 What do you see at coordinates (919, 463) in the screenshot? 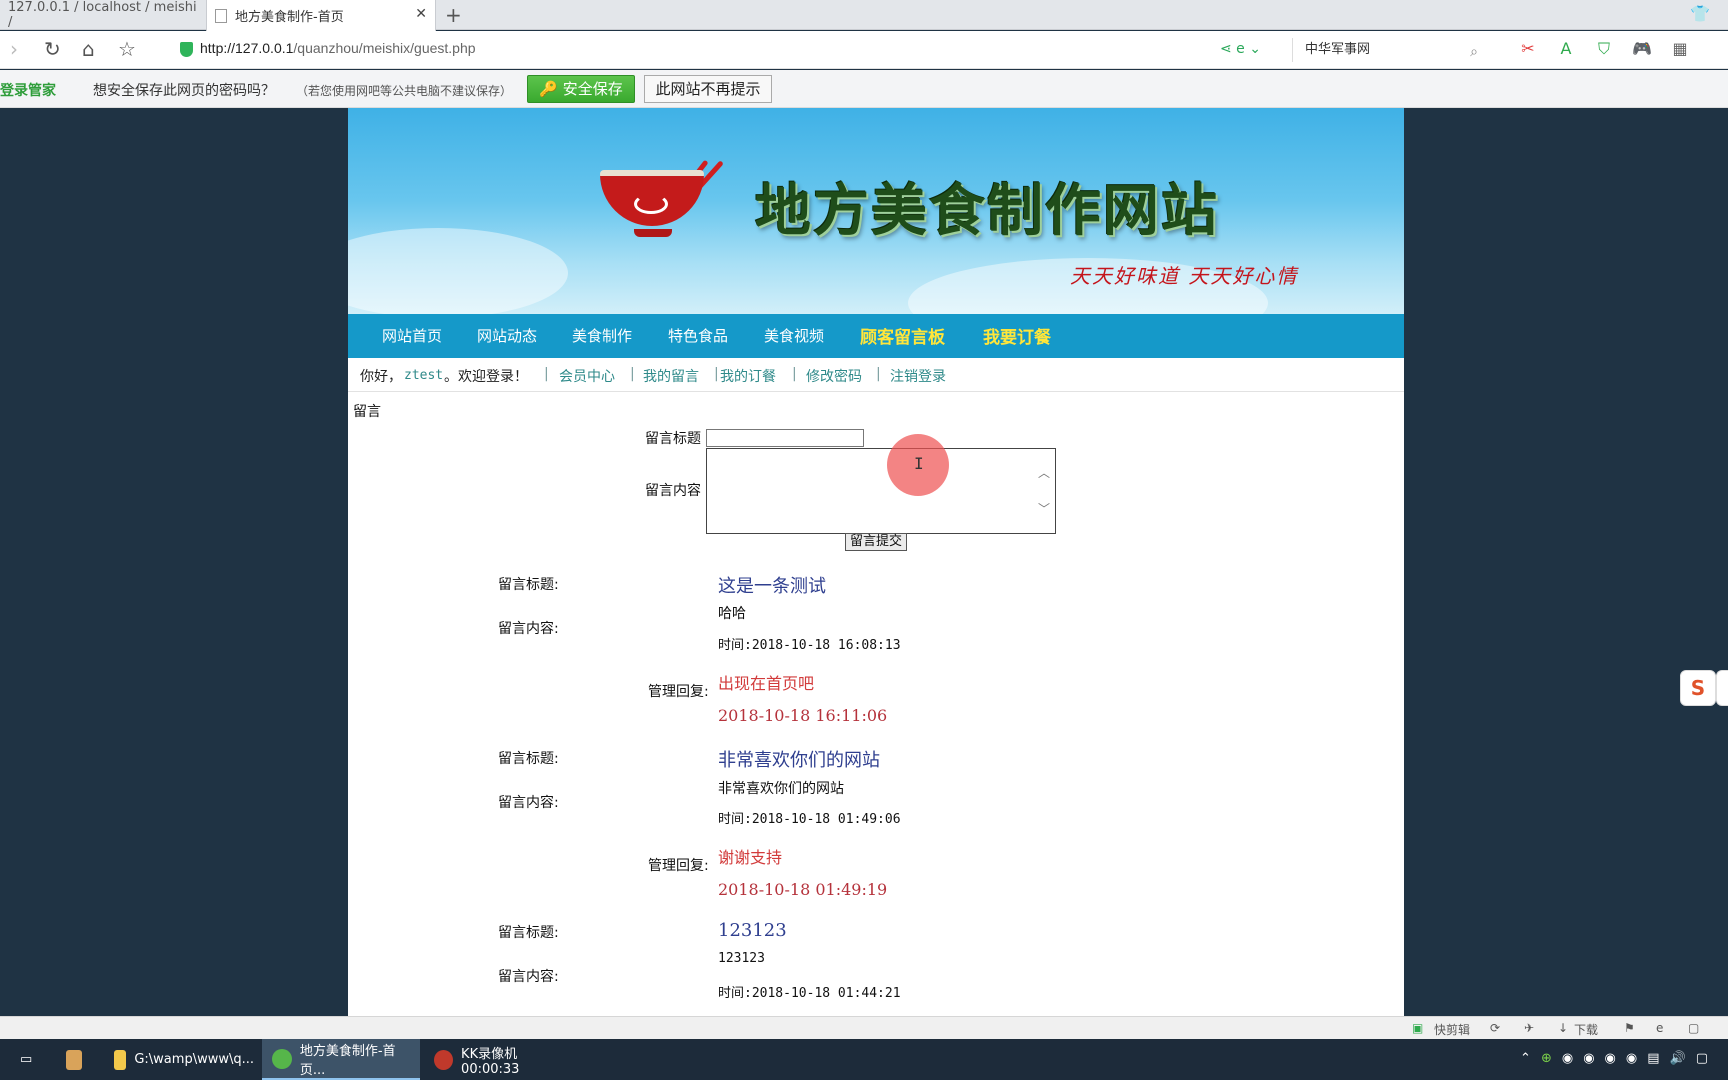
I see `text-cursor-icon: I` at bounding box center [919, 463].